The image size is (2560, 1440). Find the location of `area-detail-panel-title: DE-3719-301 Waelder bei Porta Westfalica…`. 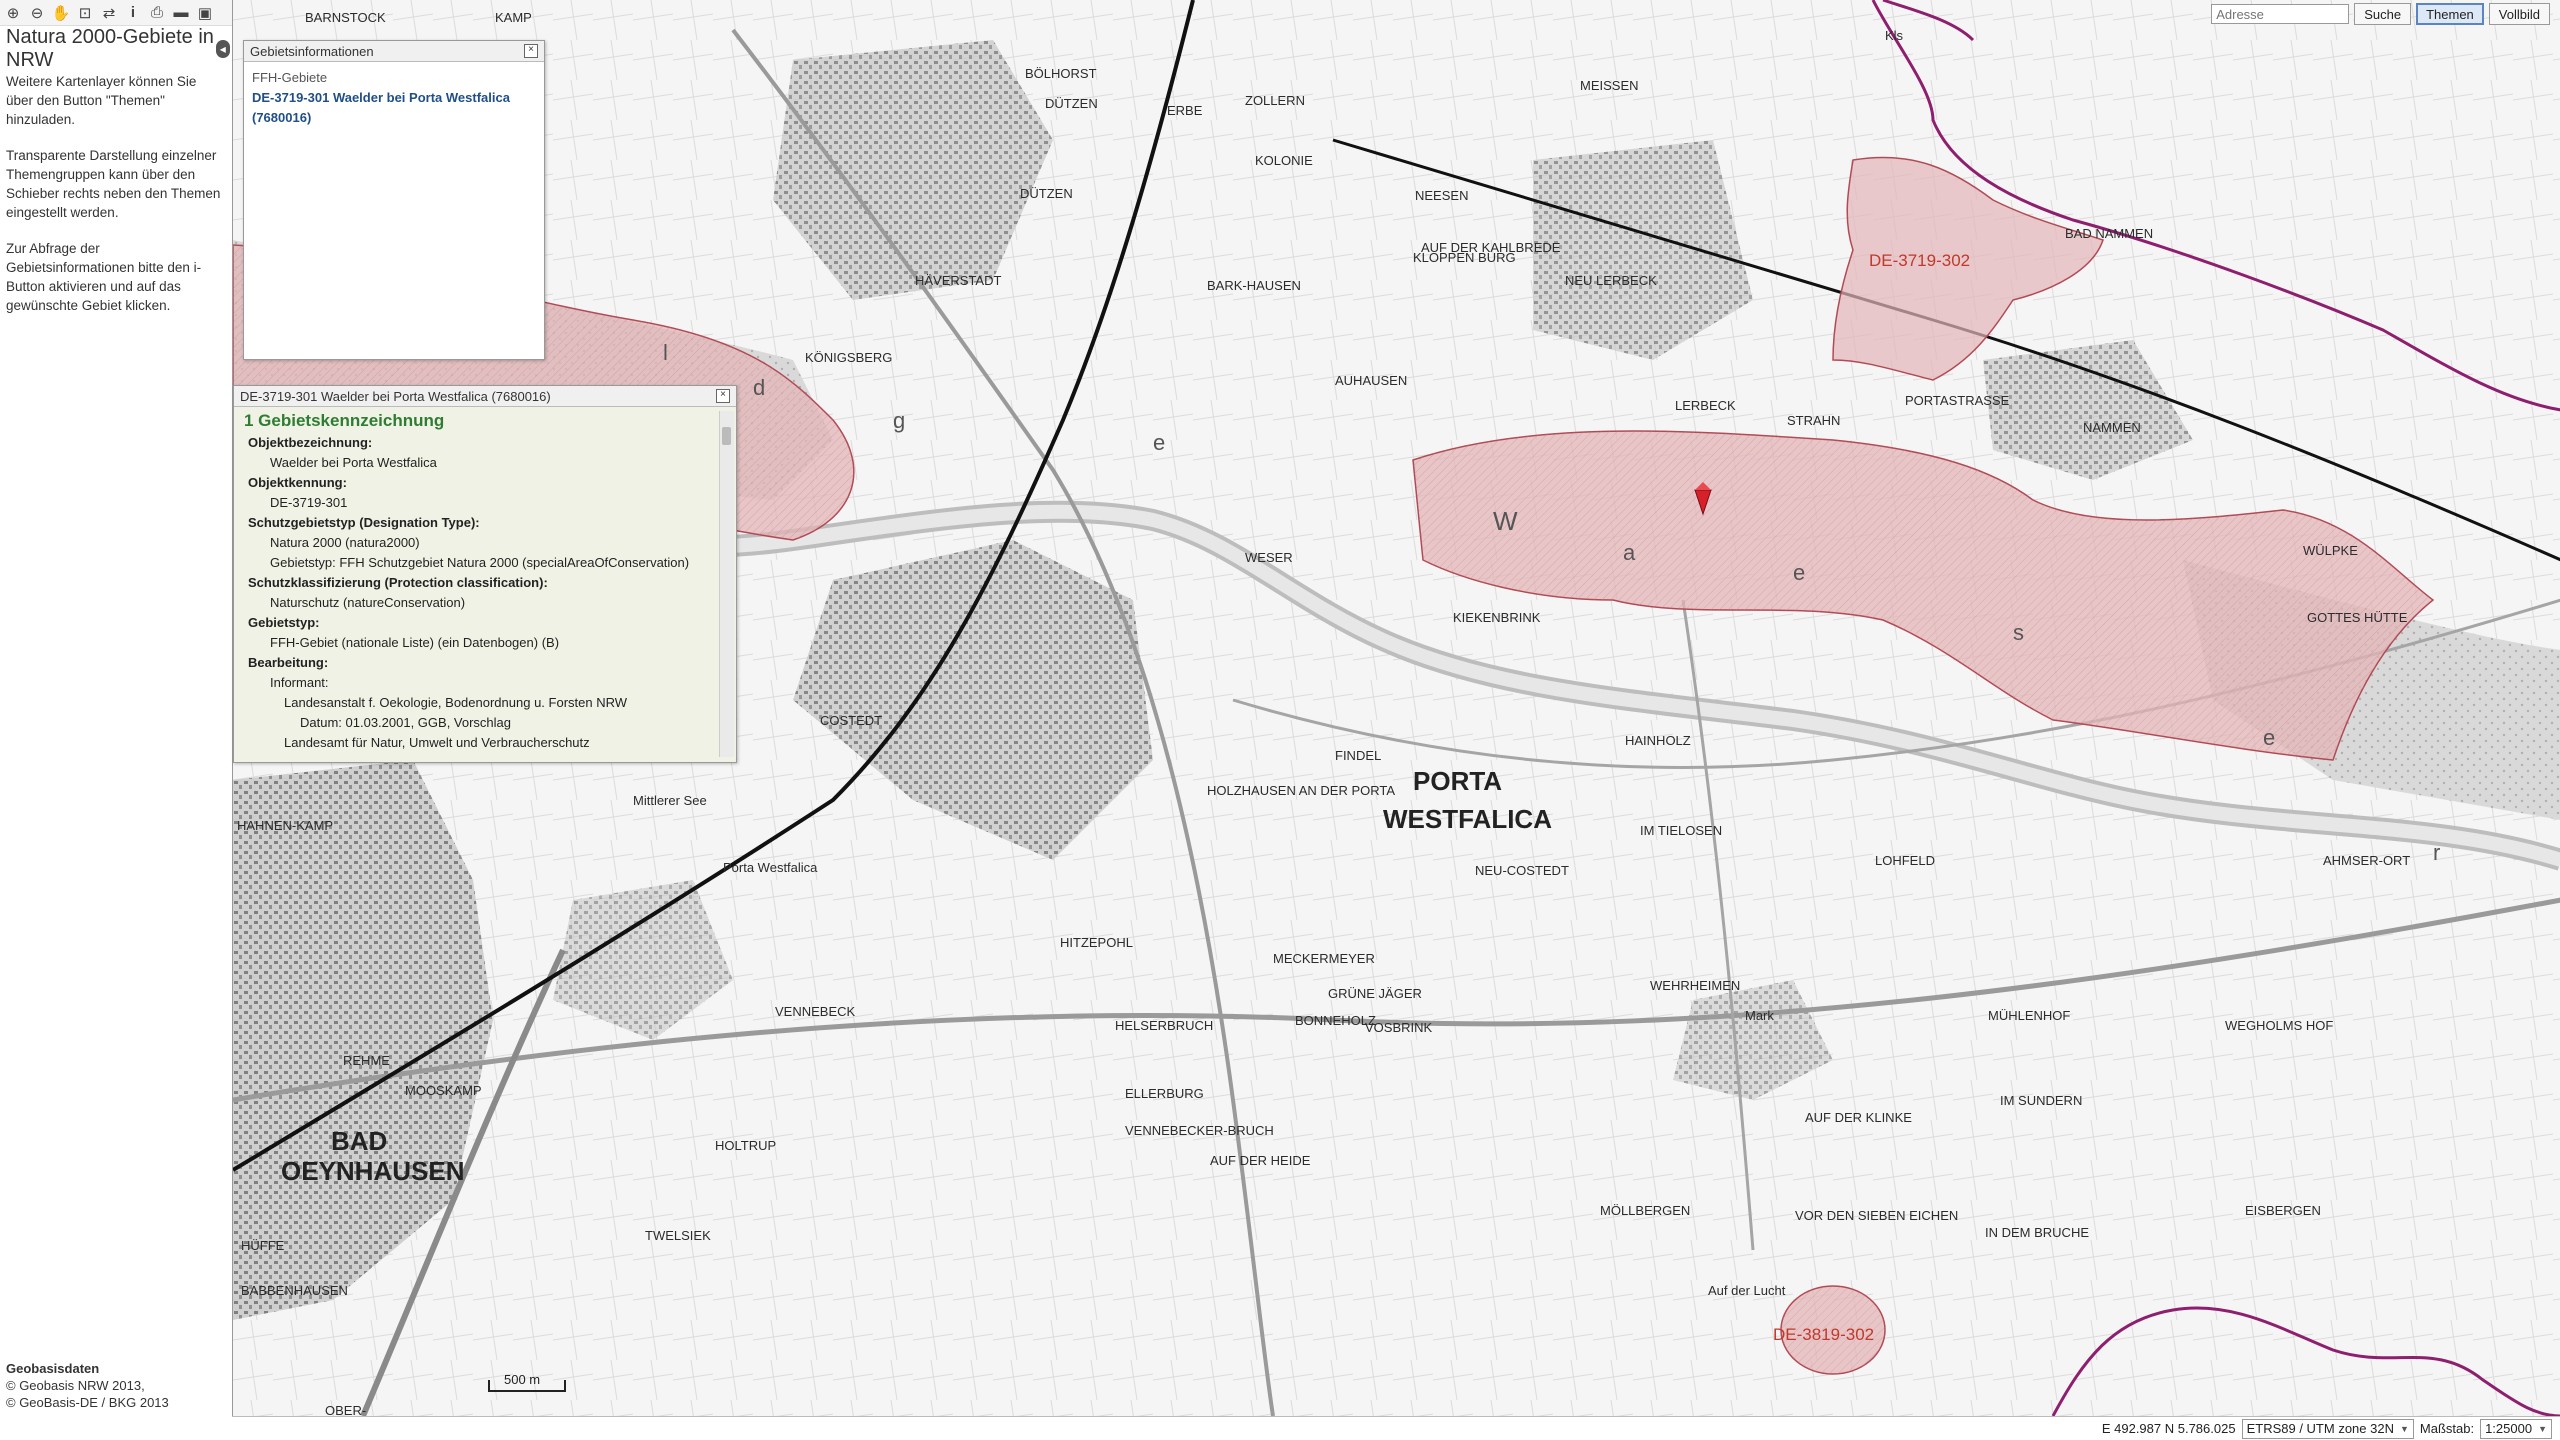

area-detail-panel-title: DE-3719-301 Waelder bei Porta Westfalica… is located at coordinates (395, 396).